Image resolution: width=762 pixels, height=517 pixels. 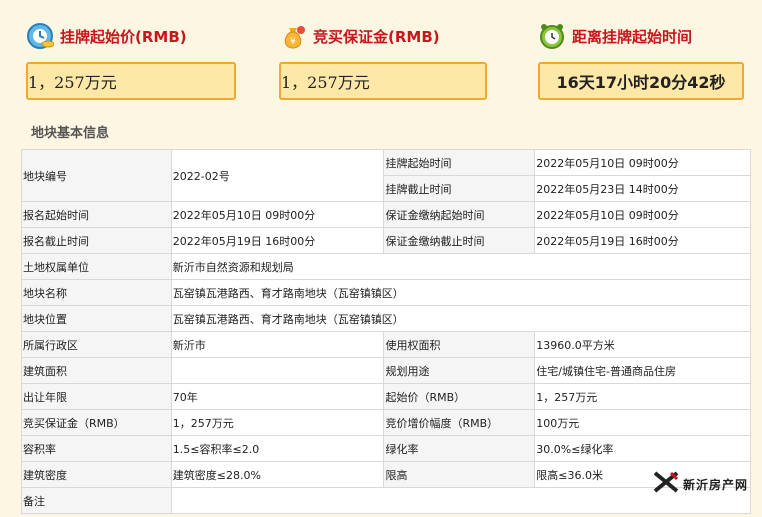 I want to click on increment-value: 100万元, so click(x=642, y=422).